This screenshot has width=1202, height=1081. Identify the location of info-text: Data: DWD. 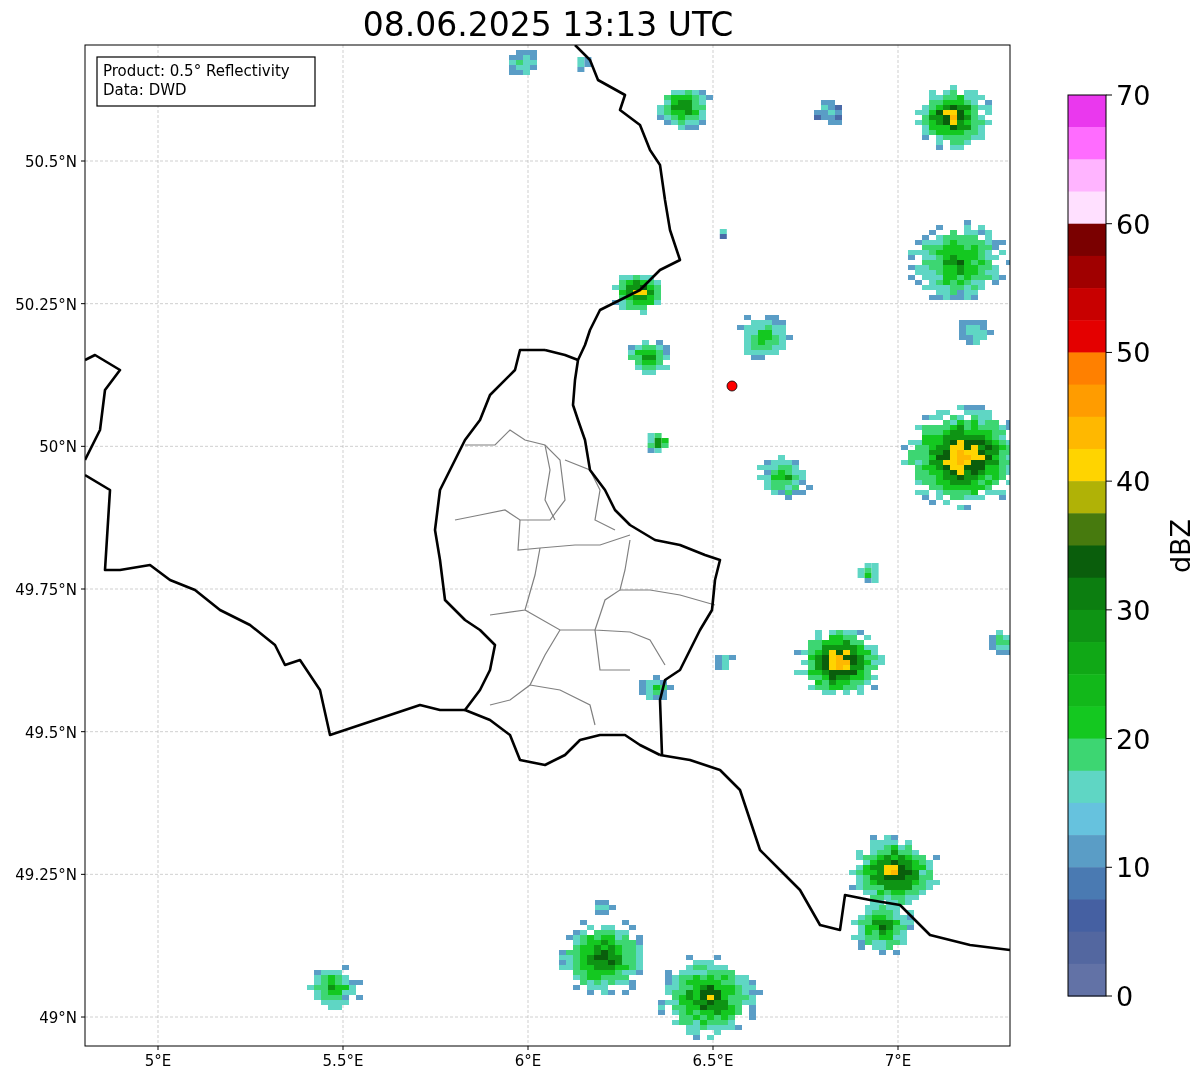
(145, 90).